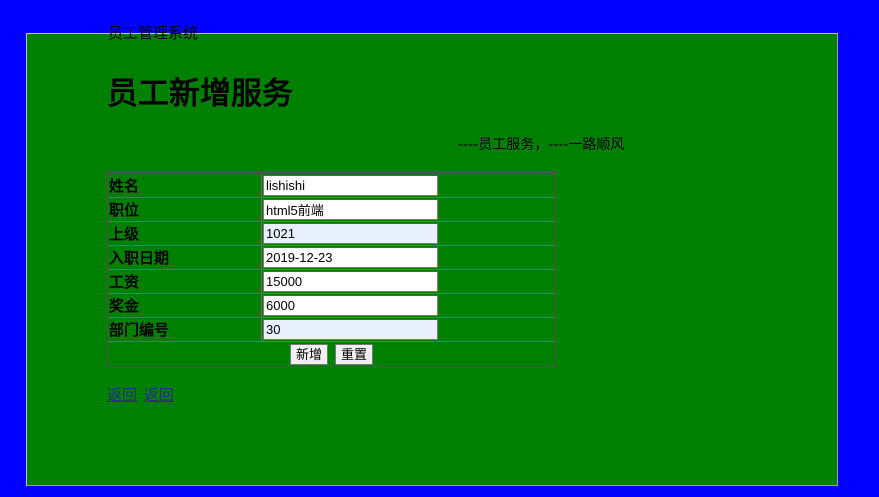  I want to click on deptno-label: 部门编号, so click(185, 330).